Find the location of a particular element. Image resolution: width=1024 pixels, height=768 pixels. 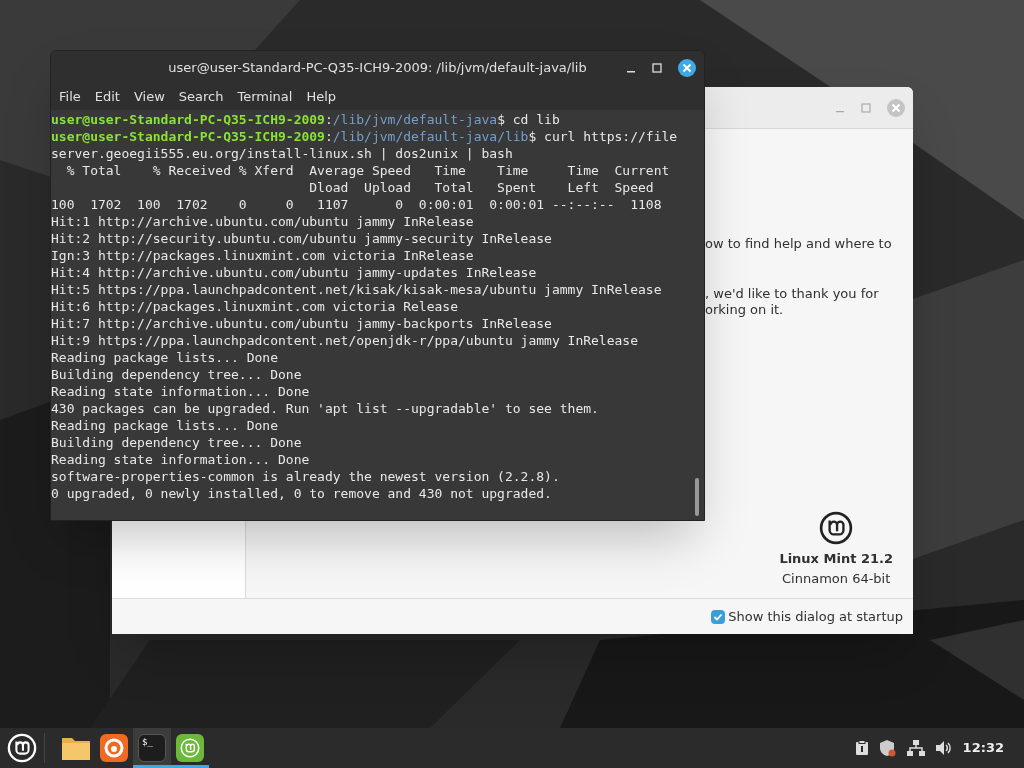

menu-item: Terminal is located at coordinates (265, 97).